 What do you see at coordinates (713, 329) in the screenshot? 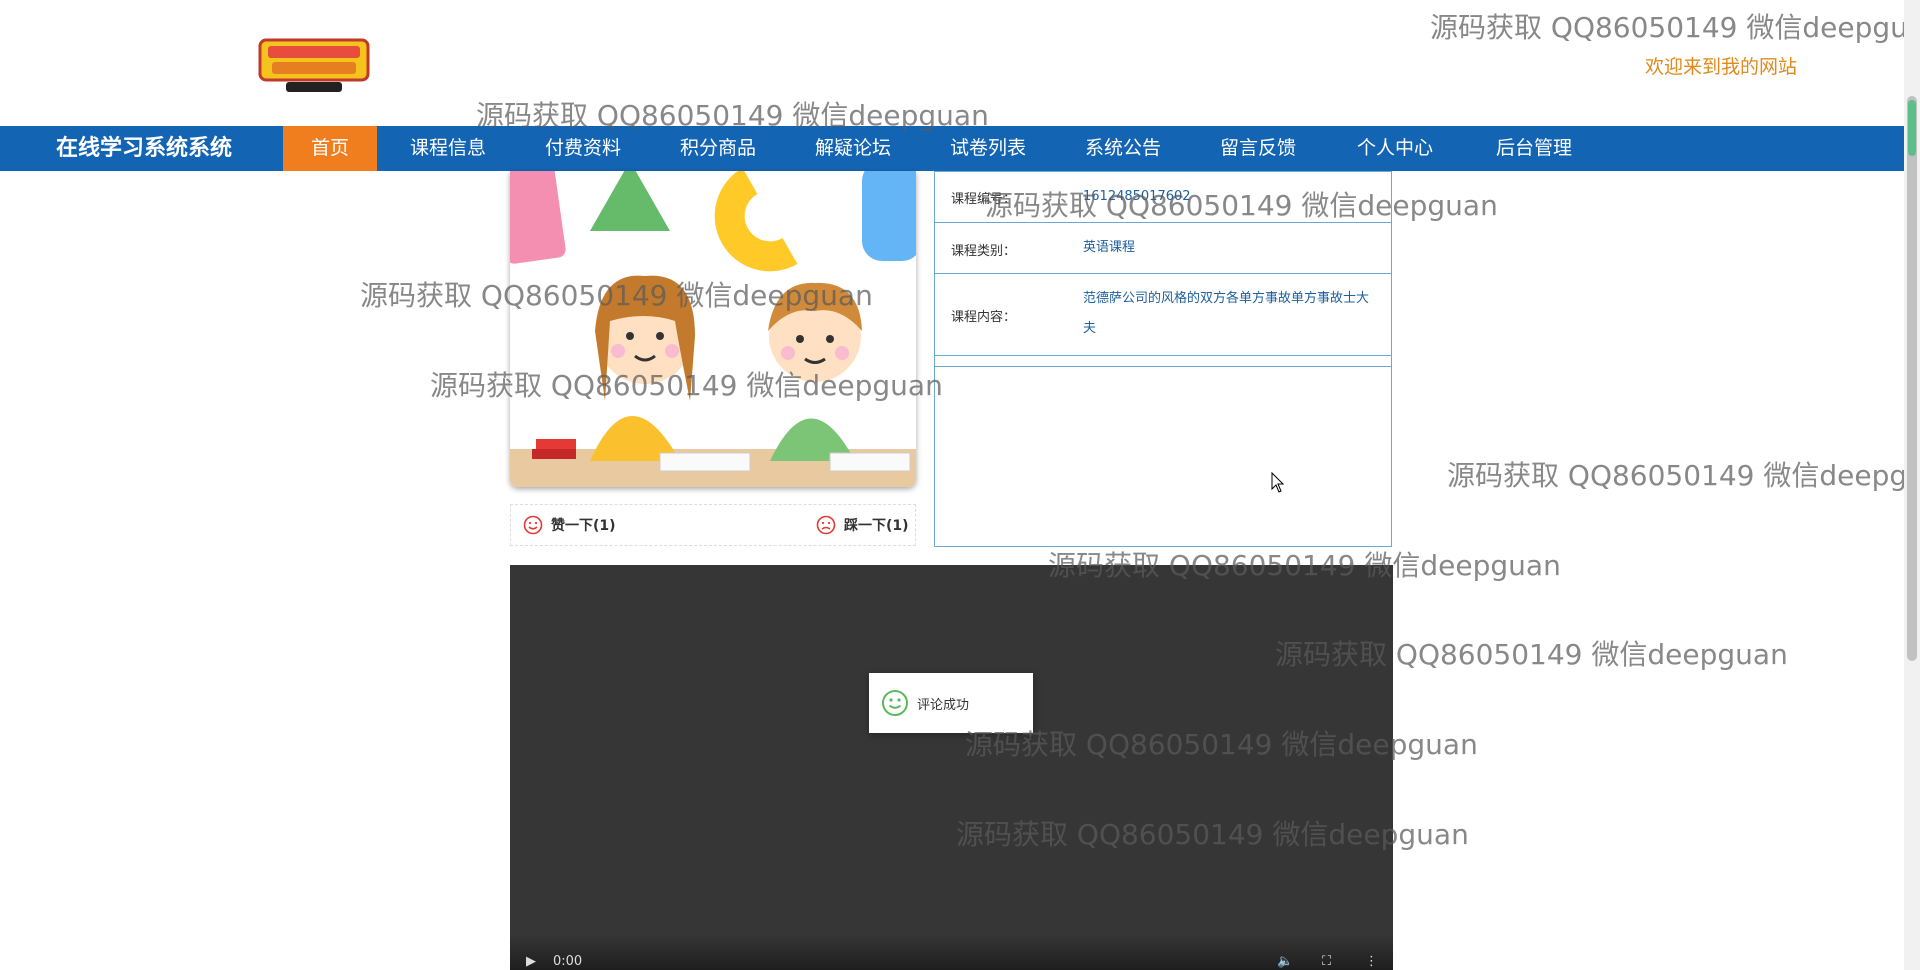
I see `course-image` at bounding box center [713, 329].